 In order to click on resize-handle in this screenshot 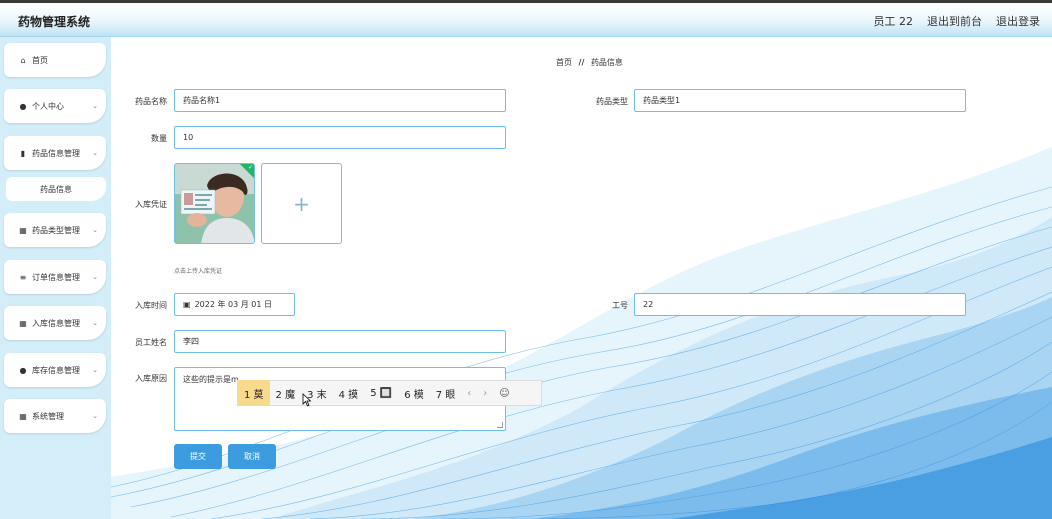, I will do `click(500, 425)`.